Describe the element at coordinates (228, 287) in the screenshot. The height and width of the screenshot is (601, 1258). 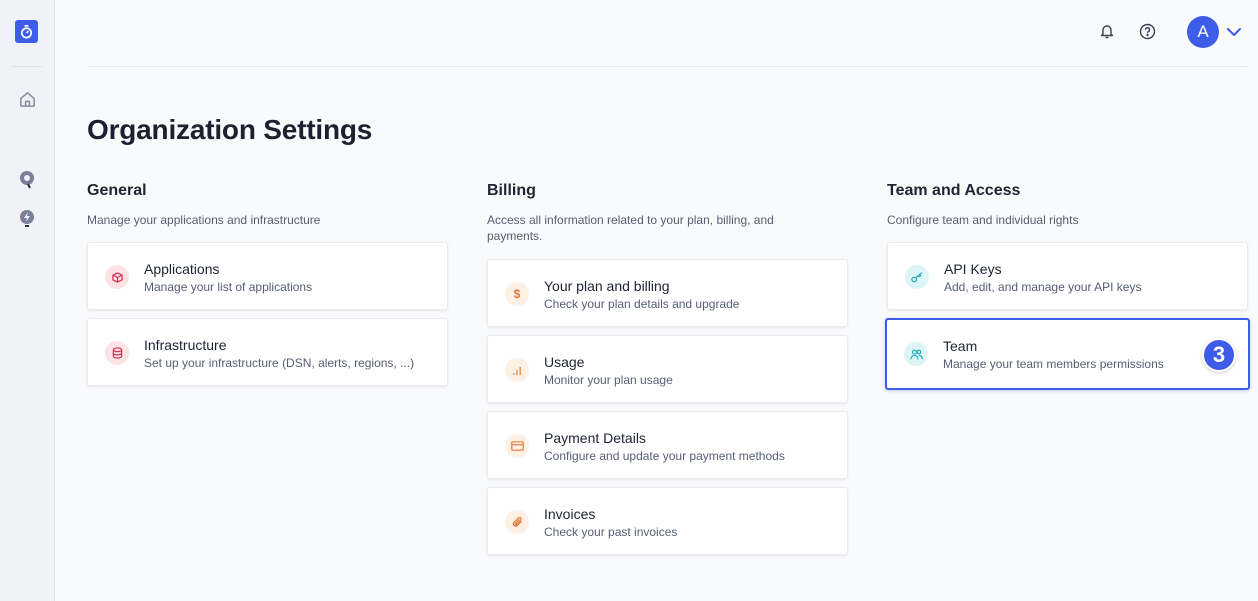
I see `card-description: Manage your list of applications` at that location.